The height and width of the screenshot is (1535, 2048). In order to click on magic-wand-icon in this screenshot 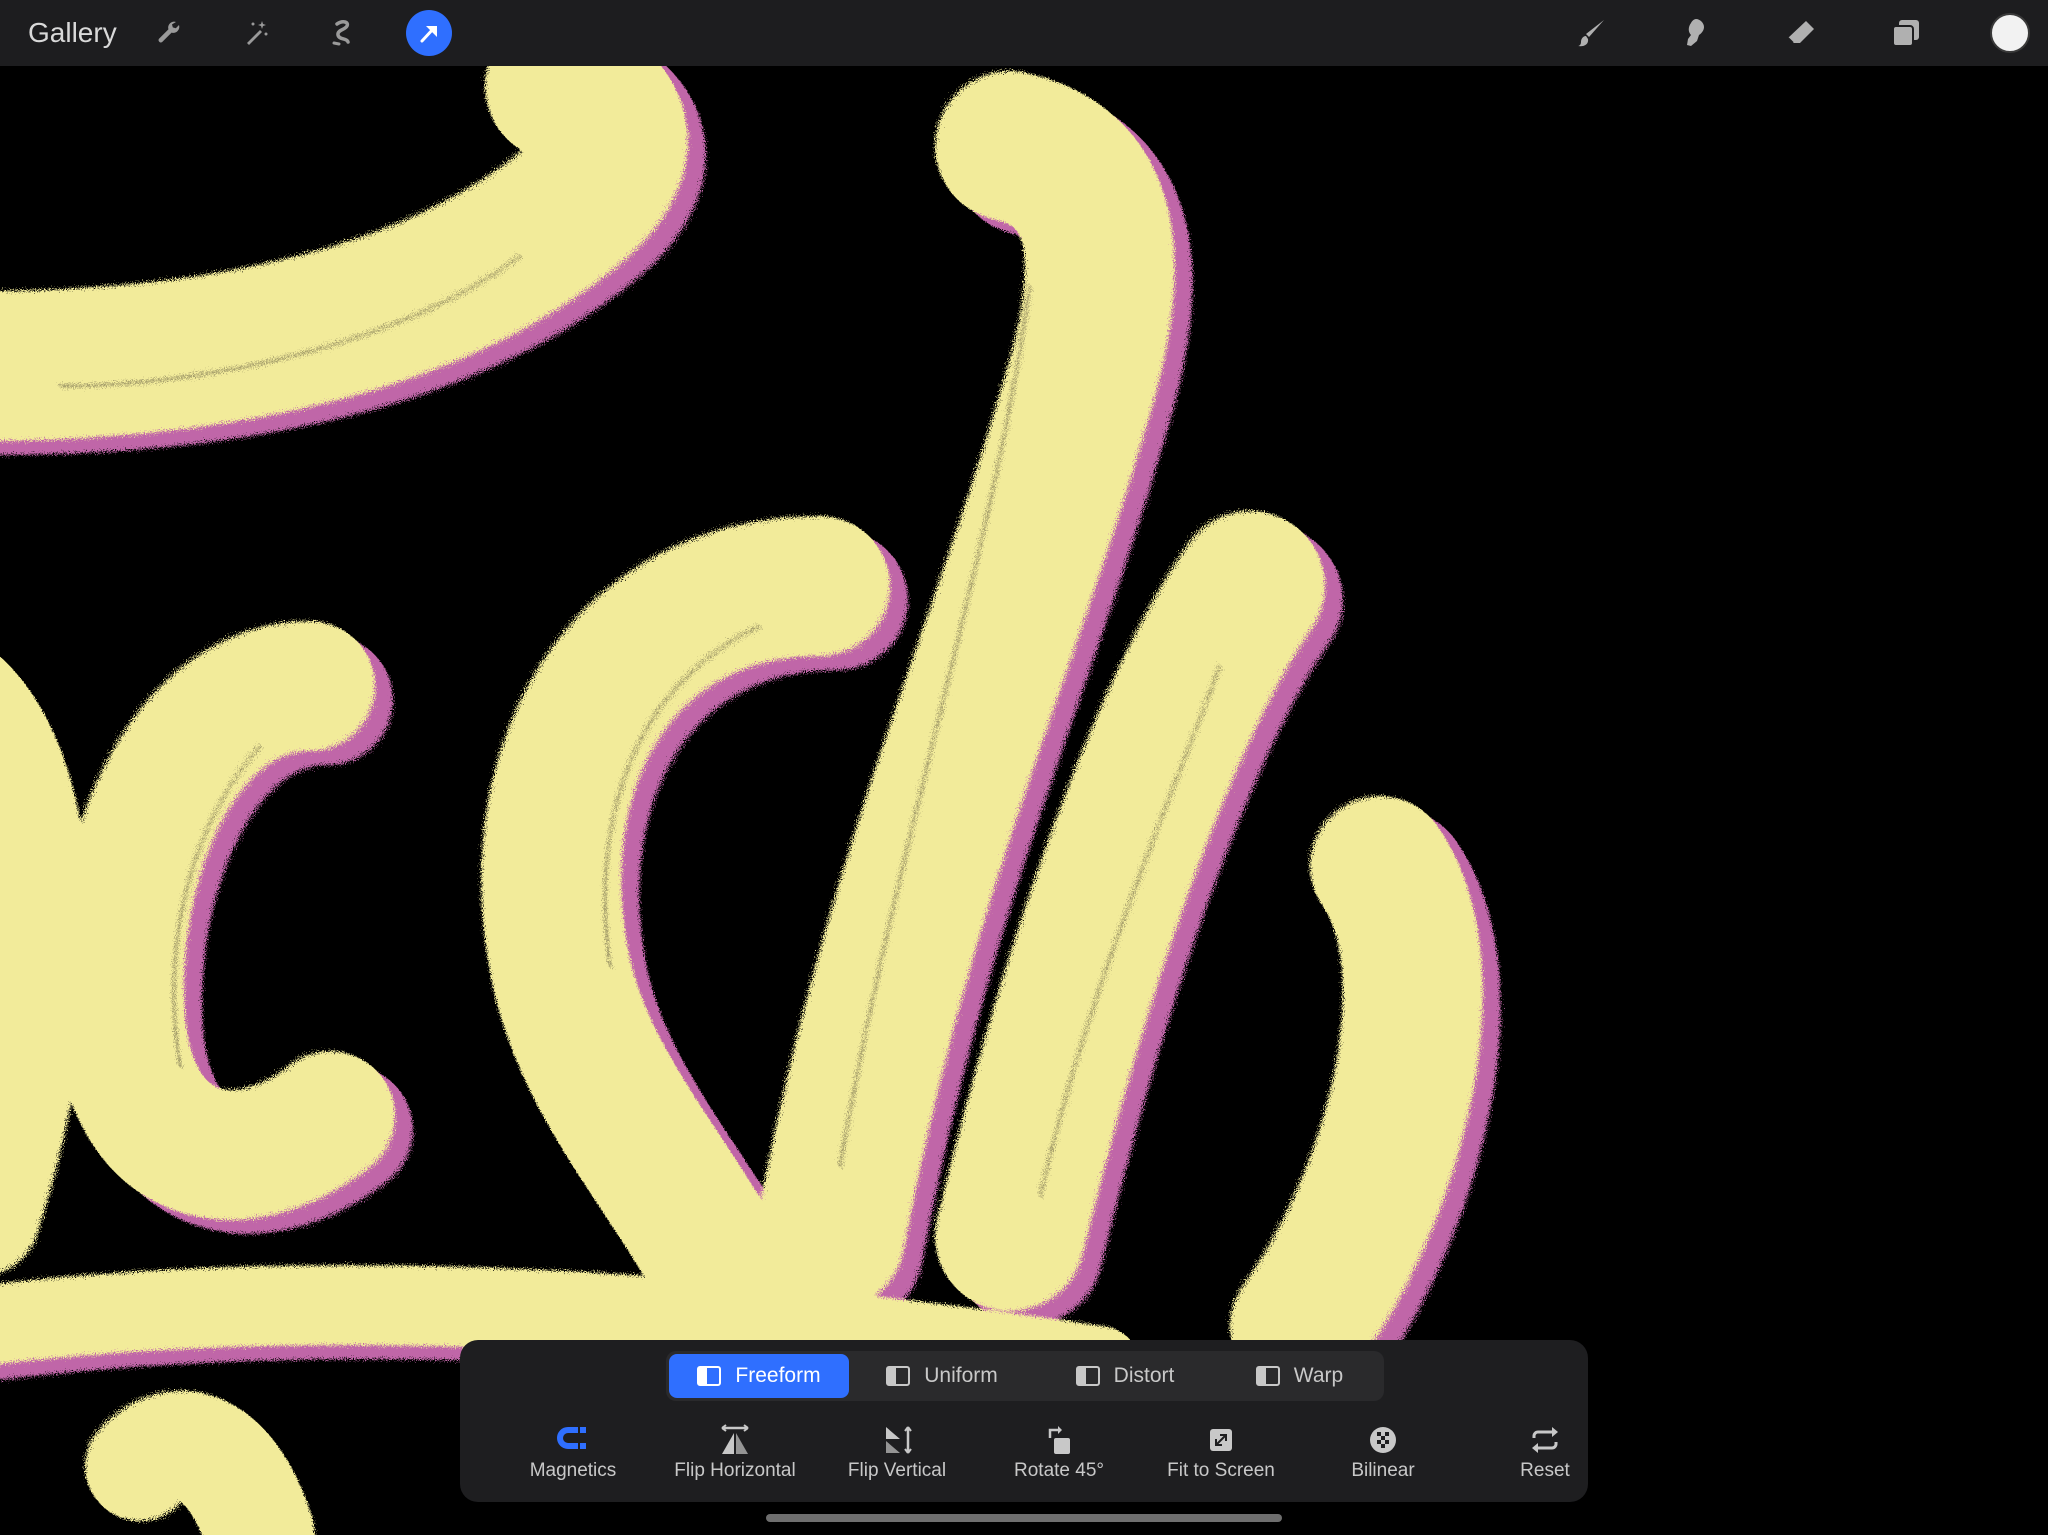, I will do `click(256, 33)`.